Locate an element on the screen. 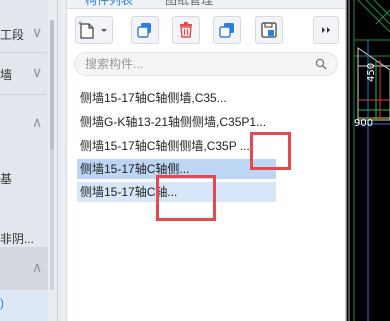 Image resolution: width=390 pixels, height=321 pixels. sidebar-scrollbar-thumb is located at coordinates (52, 85).